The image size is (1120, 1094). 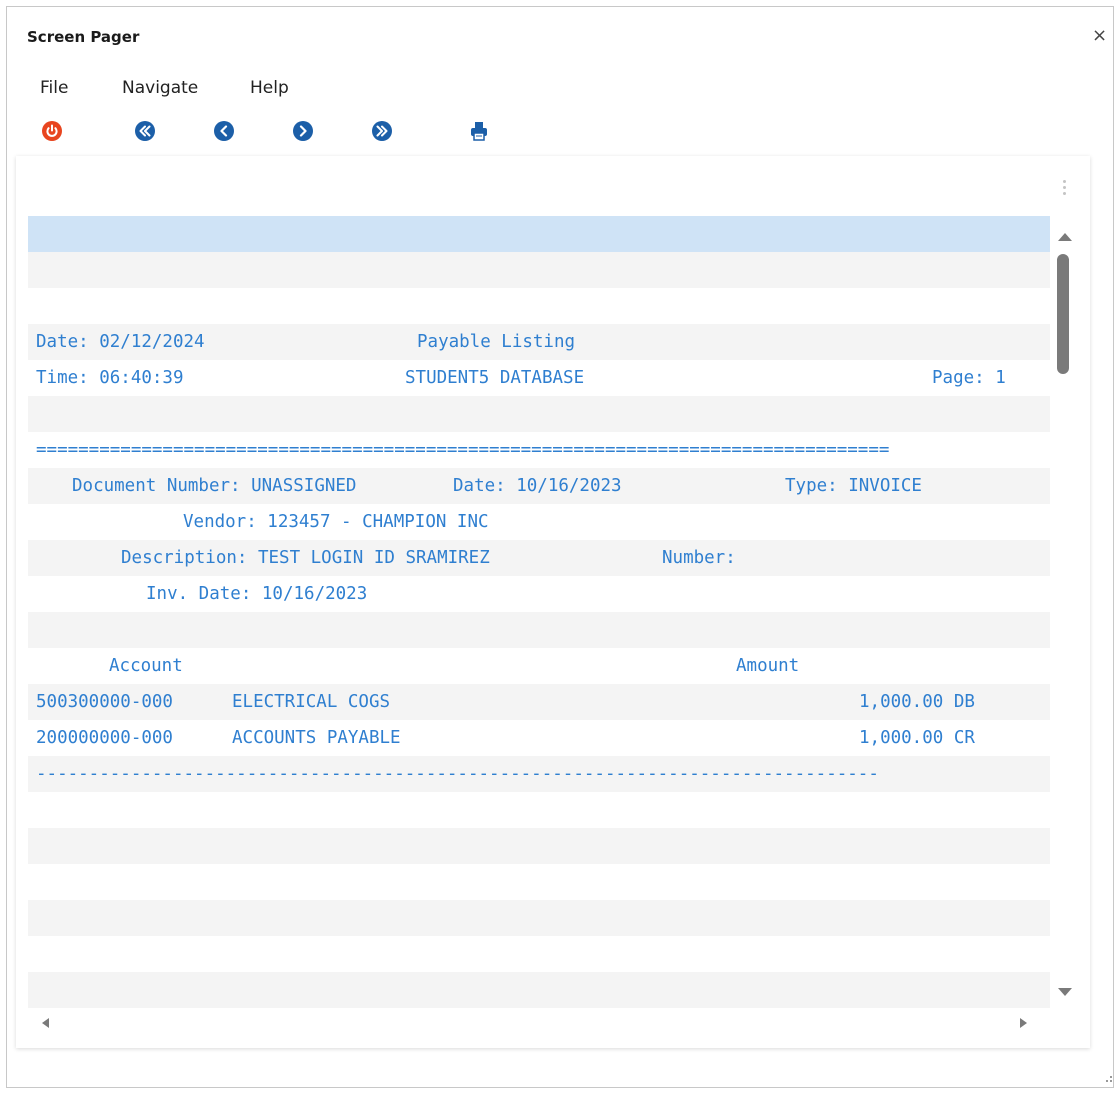 I want to click on scroll-left-icon, so click(x=45, y=1023).